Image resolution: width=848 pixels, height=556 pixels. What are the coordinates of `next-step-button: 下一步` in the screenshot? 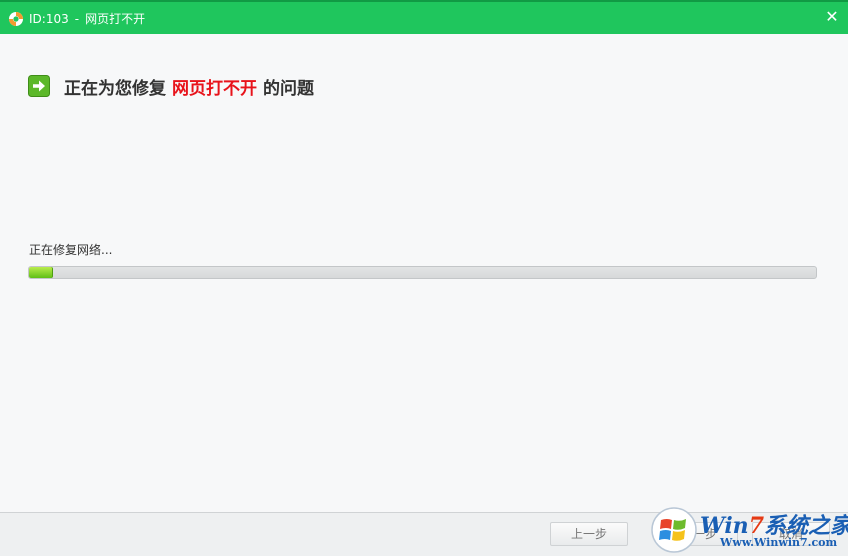 It's located at (699, 534).